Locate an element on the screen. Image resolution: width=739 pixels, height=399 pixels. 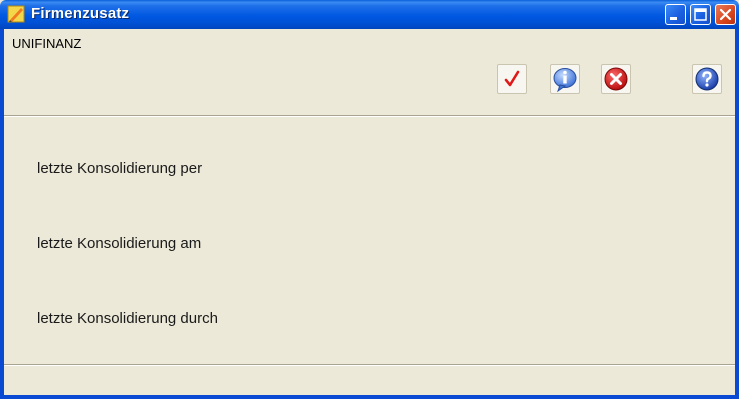
info-button is located at coordinates (565, 79).